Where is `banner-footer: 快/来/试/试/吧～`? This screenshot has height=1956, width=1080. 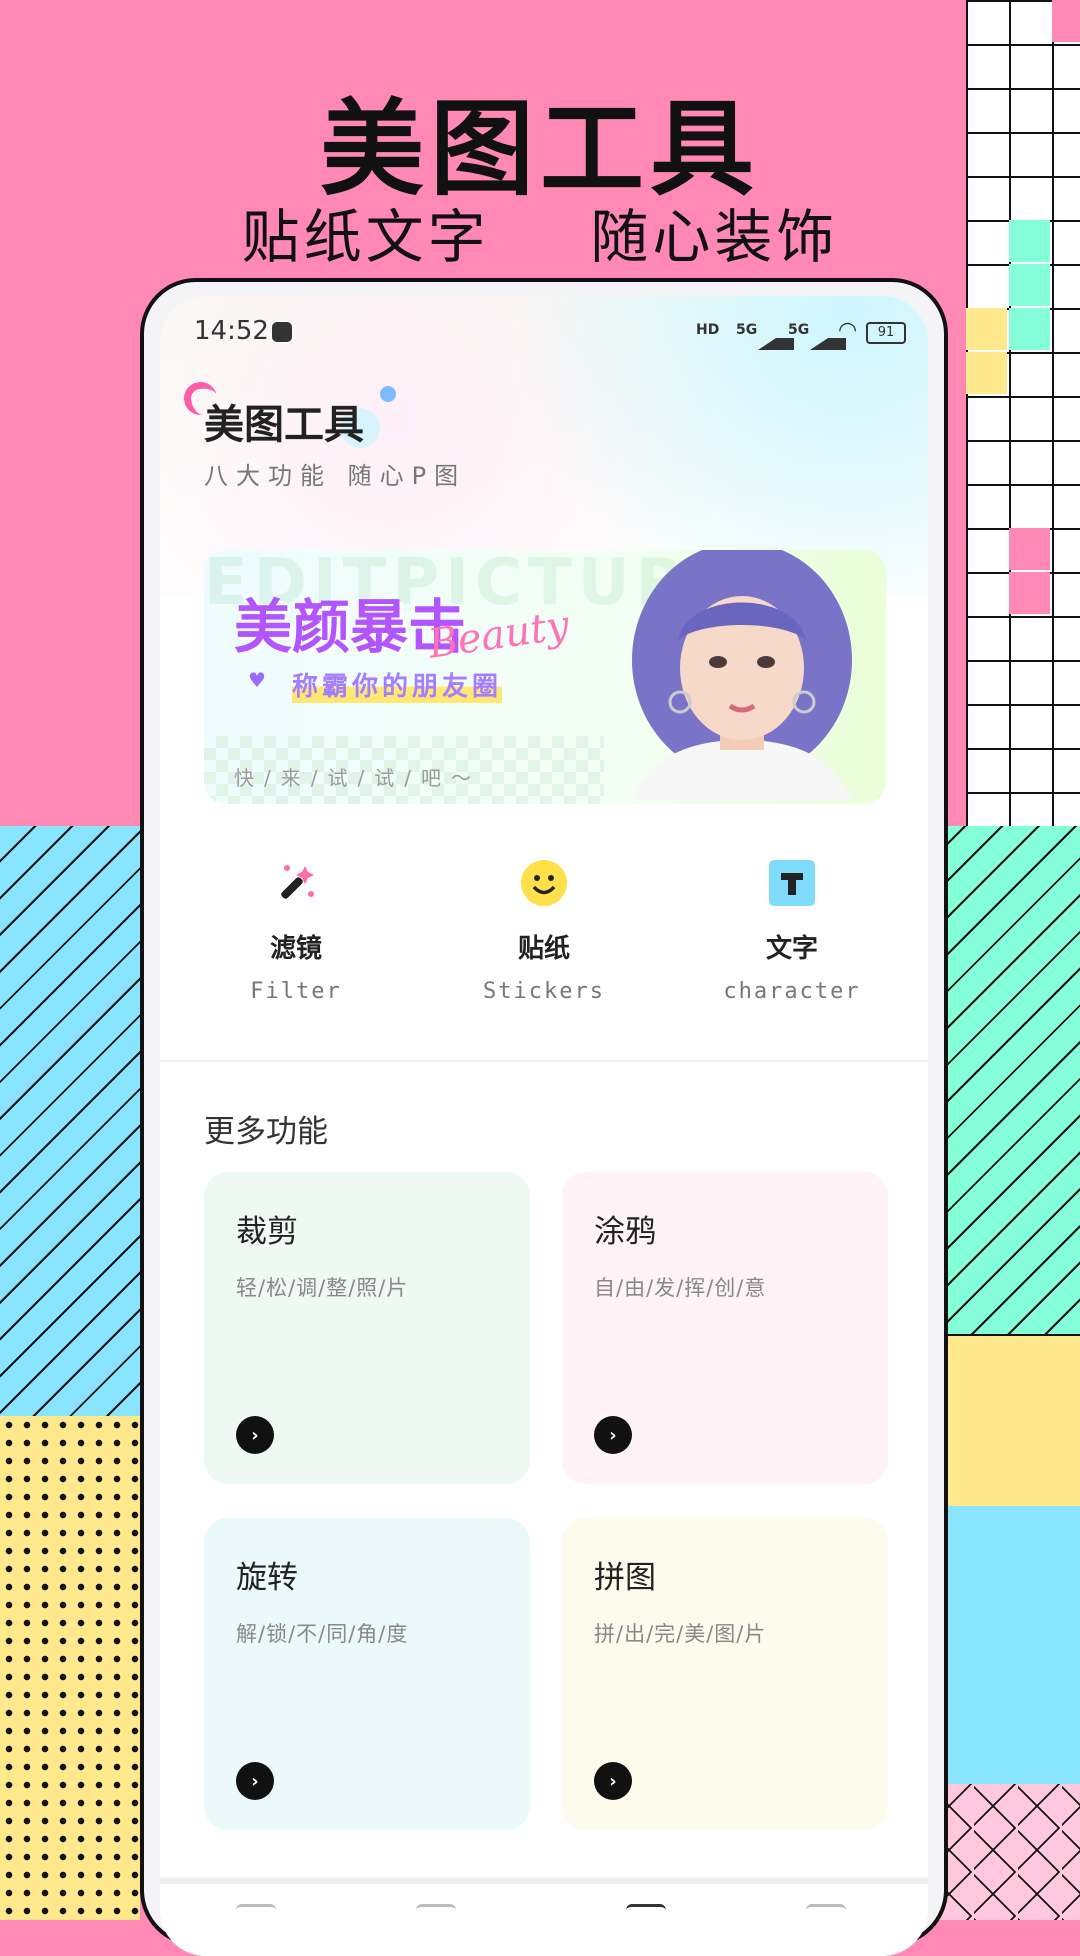 banner-footer: 快/来/试/试/吧～ is located at coordinates (357, 778).